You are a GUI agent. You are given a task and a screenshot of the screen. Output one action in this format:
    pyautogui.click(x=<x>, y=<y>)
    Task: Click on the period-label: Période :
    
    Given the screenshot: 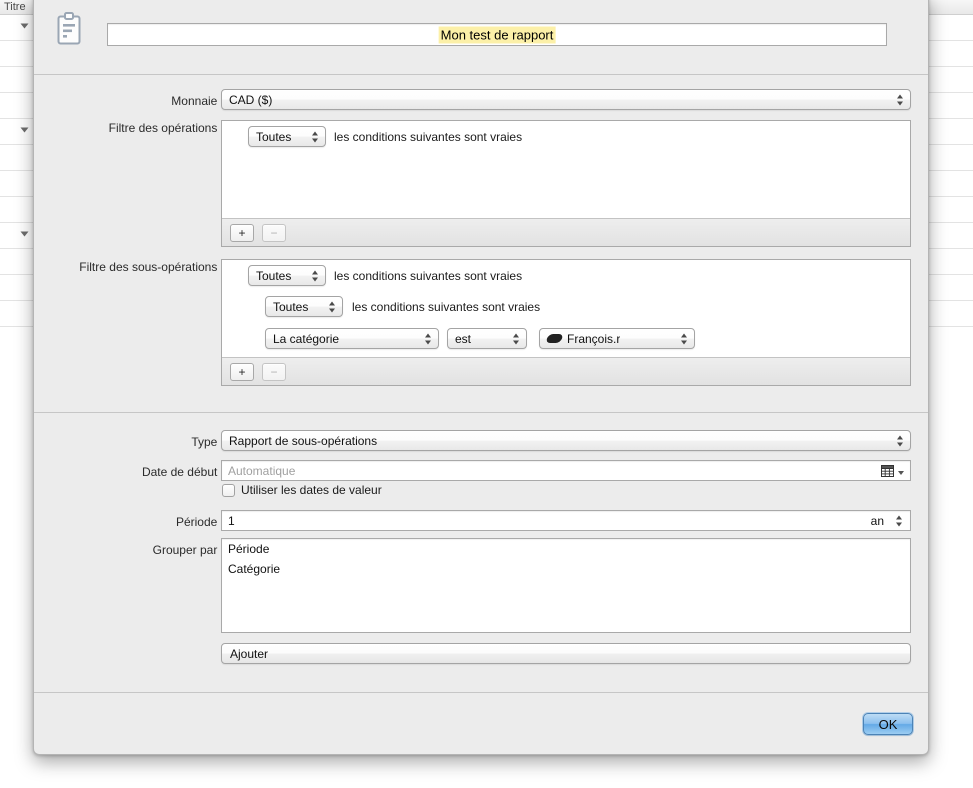 What is the action you would take?
    pyautogui.click(x=199, y=522)
    